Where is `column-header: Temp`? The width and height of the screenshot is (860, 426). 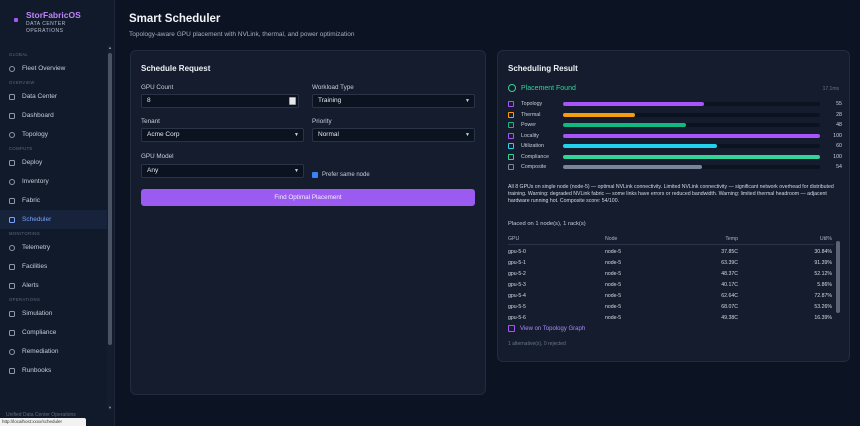 column-header: Temp is located at coordinates (693, 239).